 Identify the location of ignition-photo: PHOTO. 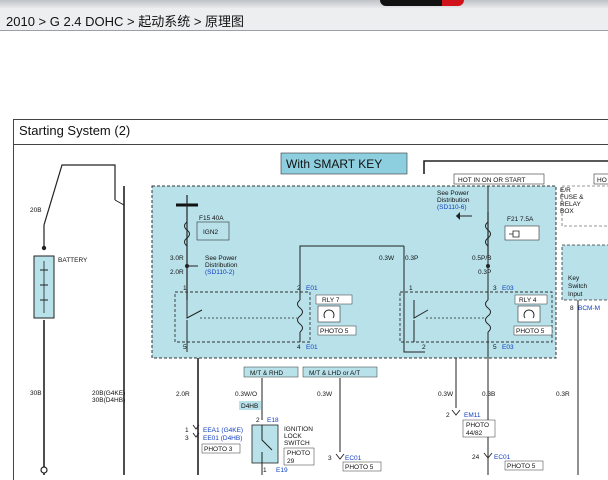
(298, 453).